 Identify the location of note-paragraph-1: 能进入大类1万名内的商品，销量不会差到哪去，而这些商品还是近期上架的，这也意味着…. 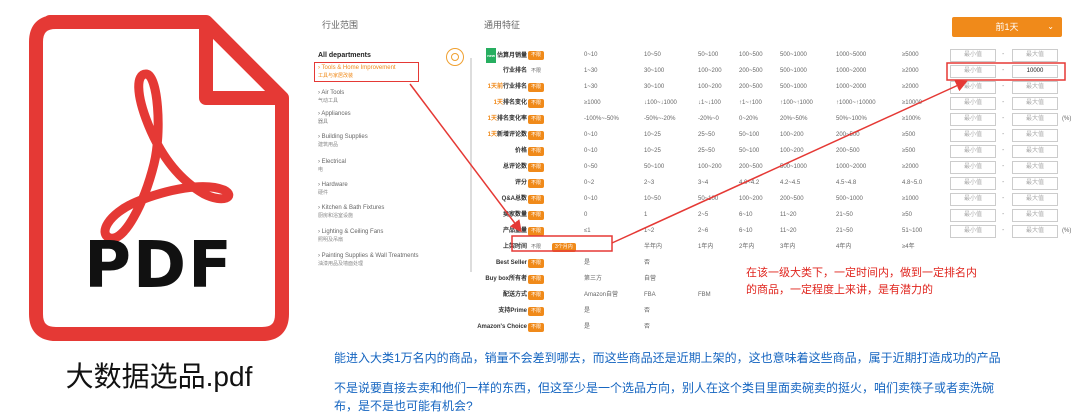
(667, 358).